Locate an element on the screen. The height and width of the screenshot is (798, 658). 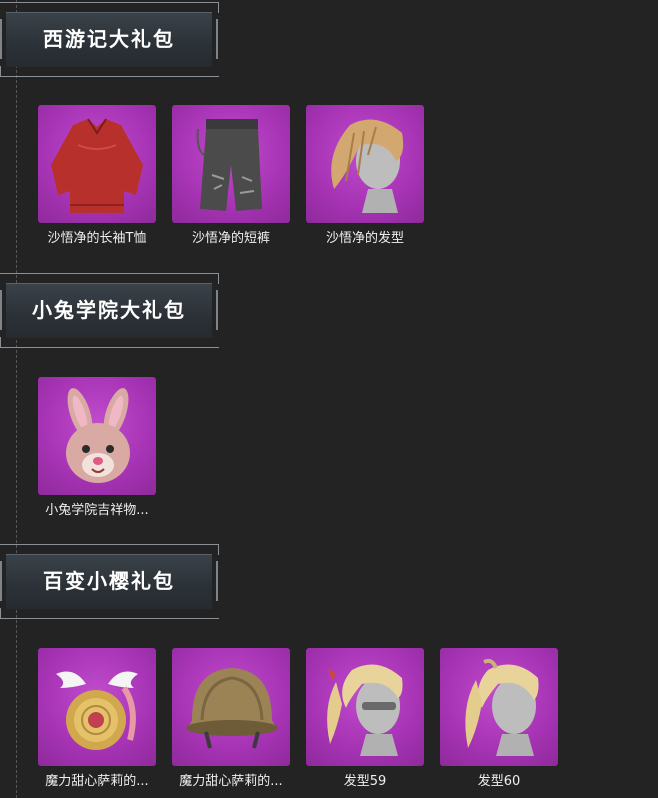
item-label: 发型60 is located at coordinates (499, 781).